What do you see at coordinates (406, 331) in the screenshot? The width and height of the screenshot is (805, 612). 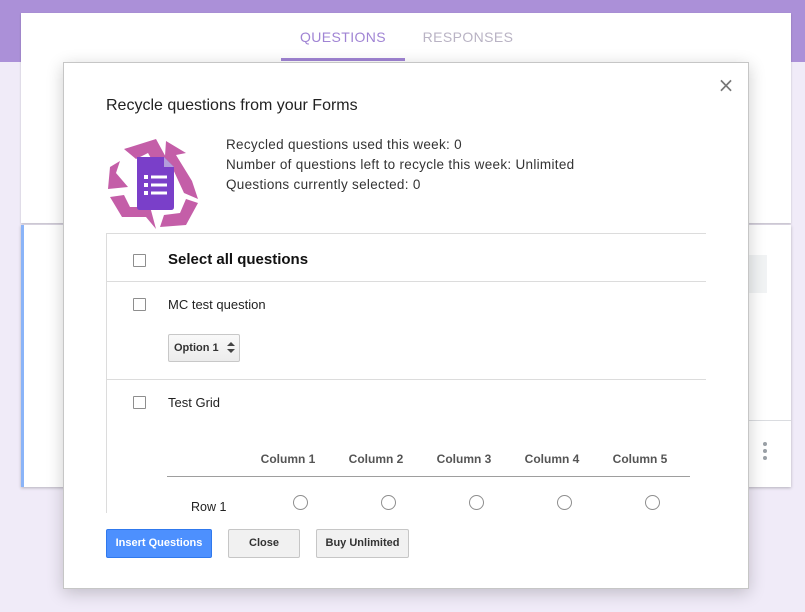 I see `question-item: MC test question Option 1` at bounding box center [406, 331].